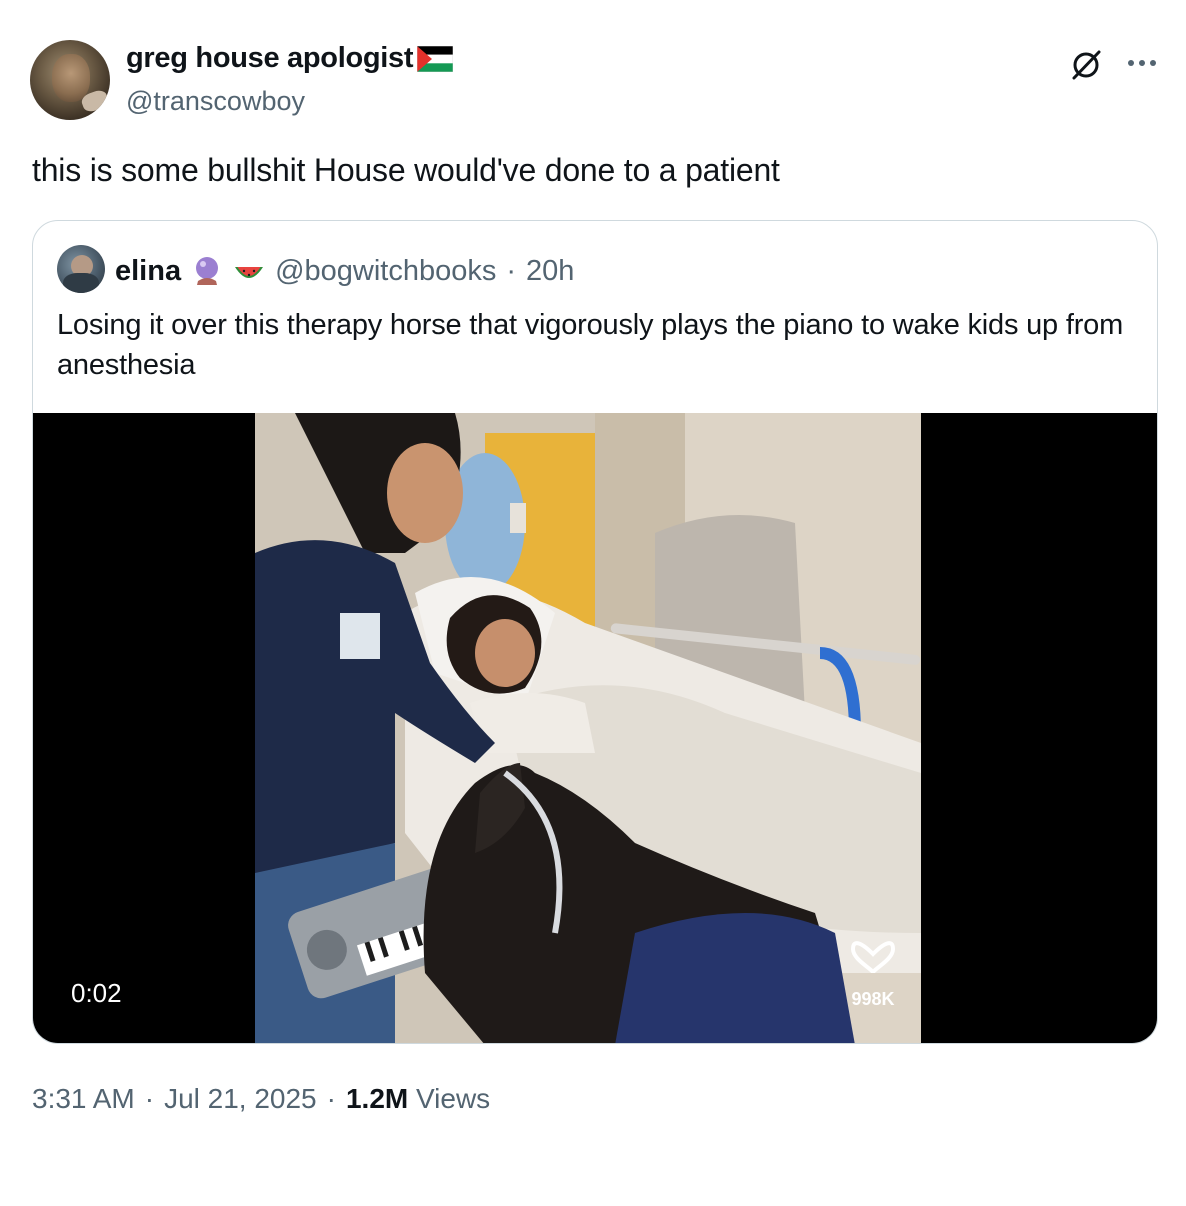  I want to click on palestine-flag-icon, so click(435, 58).